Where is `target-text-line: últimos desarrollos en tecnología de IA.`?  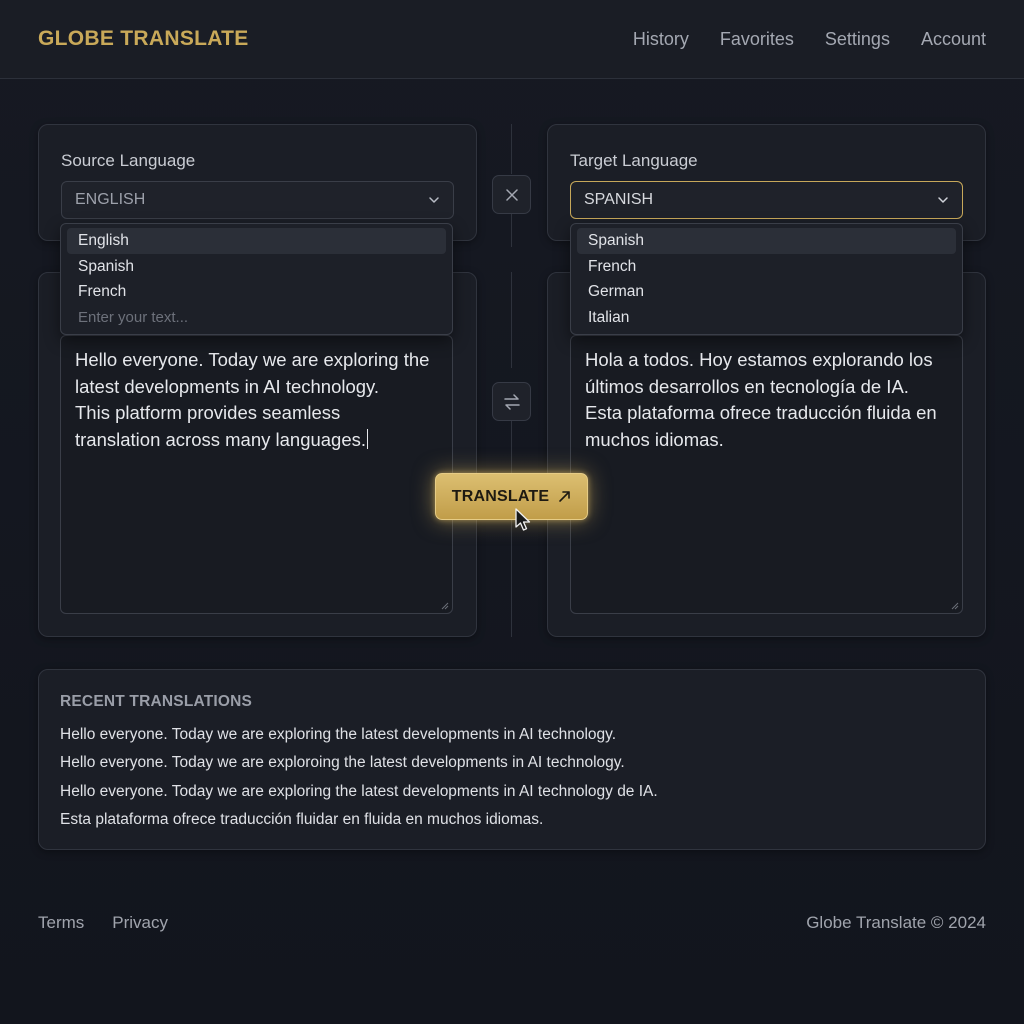 target-text-line: últimos desarrollos en tecnología de IA. is located at coordinates (747, 386).